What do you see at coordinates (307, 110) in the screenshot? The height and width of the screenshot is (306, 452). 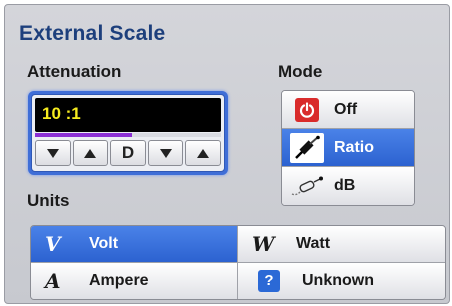 I see `power-icon` at bounding box center [307, 110].